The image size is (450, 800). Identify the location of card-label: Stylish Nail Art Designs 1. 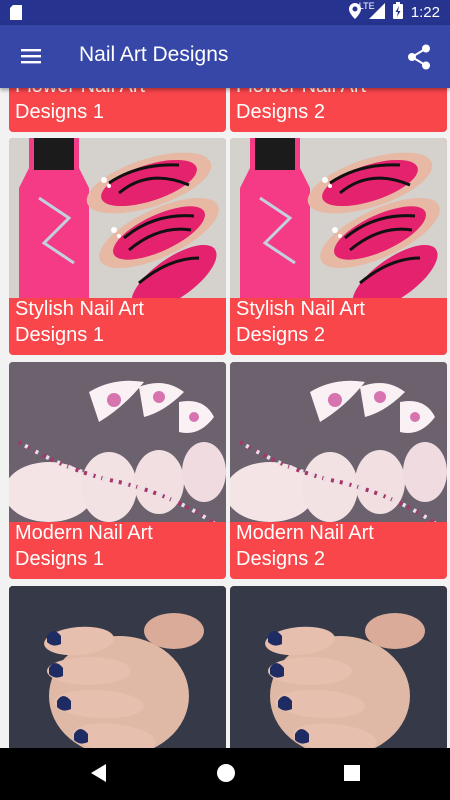
(79, 322).